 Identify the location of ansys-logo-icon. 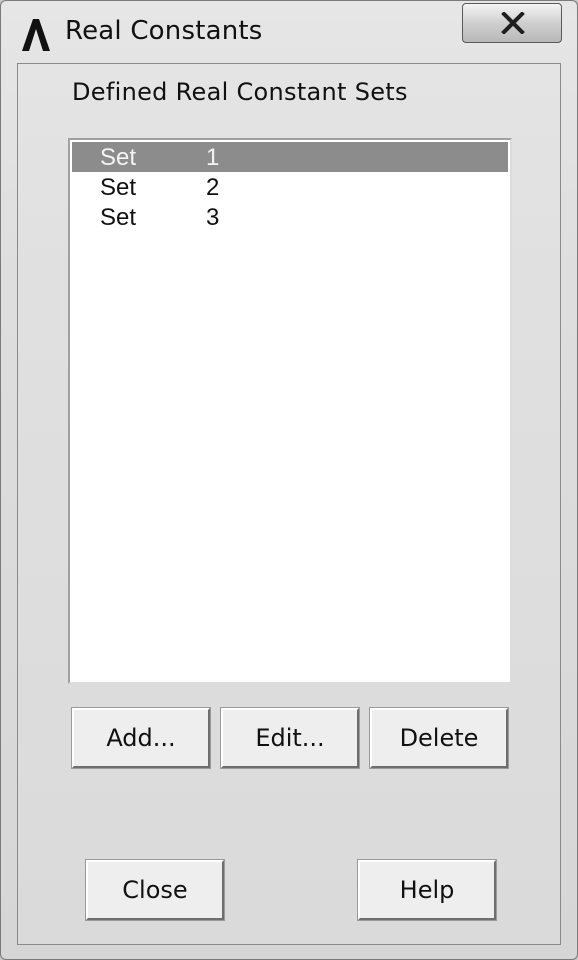
(36, 34).